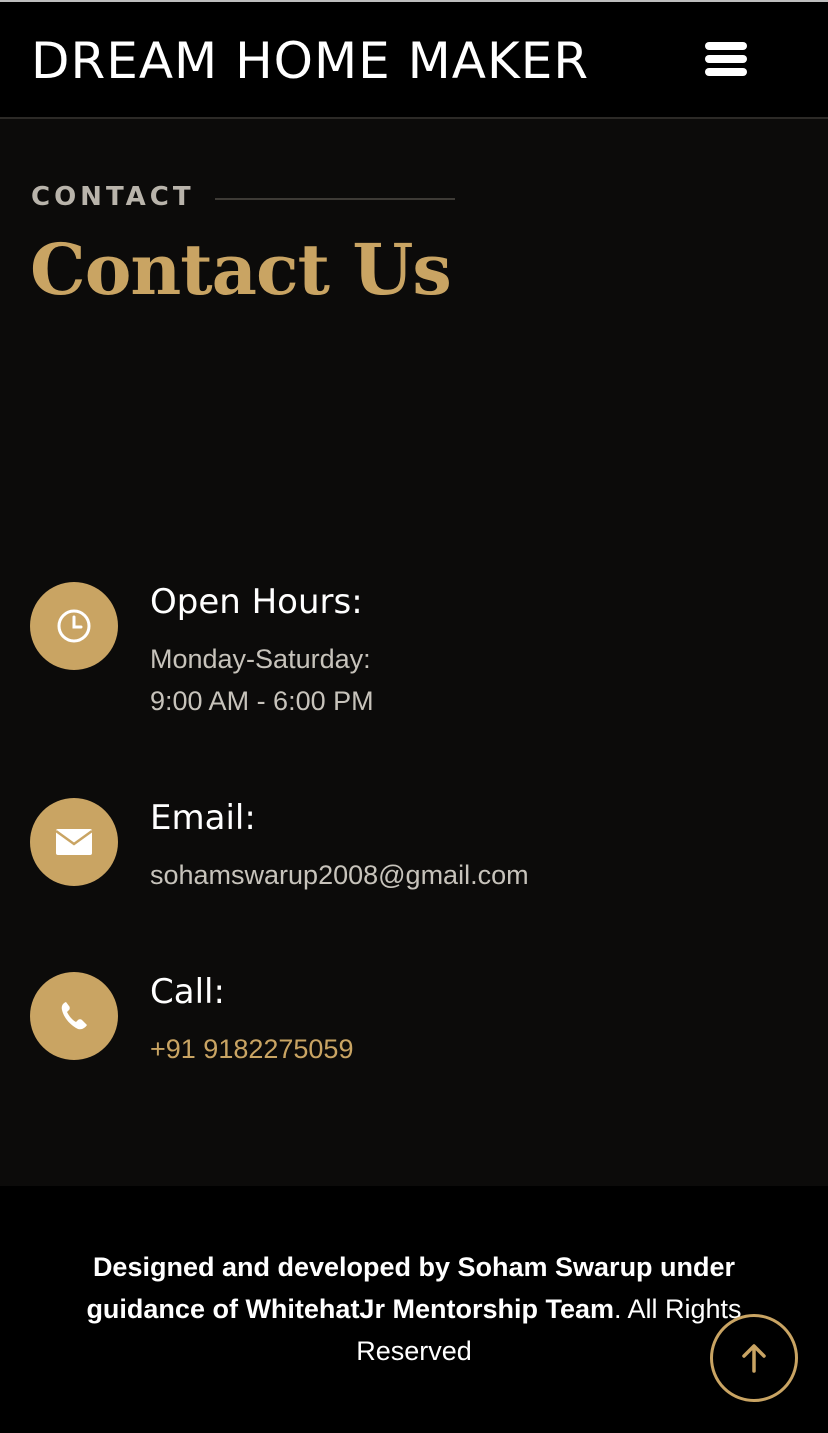  What do you see at coordinates (113, 197) in the screenshot?
I see `section-label: CONTACT` at bounding box center [113, 197].